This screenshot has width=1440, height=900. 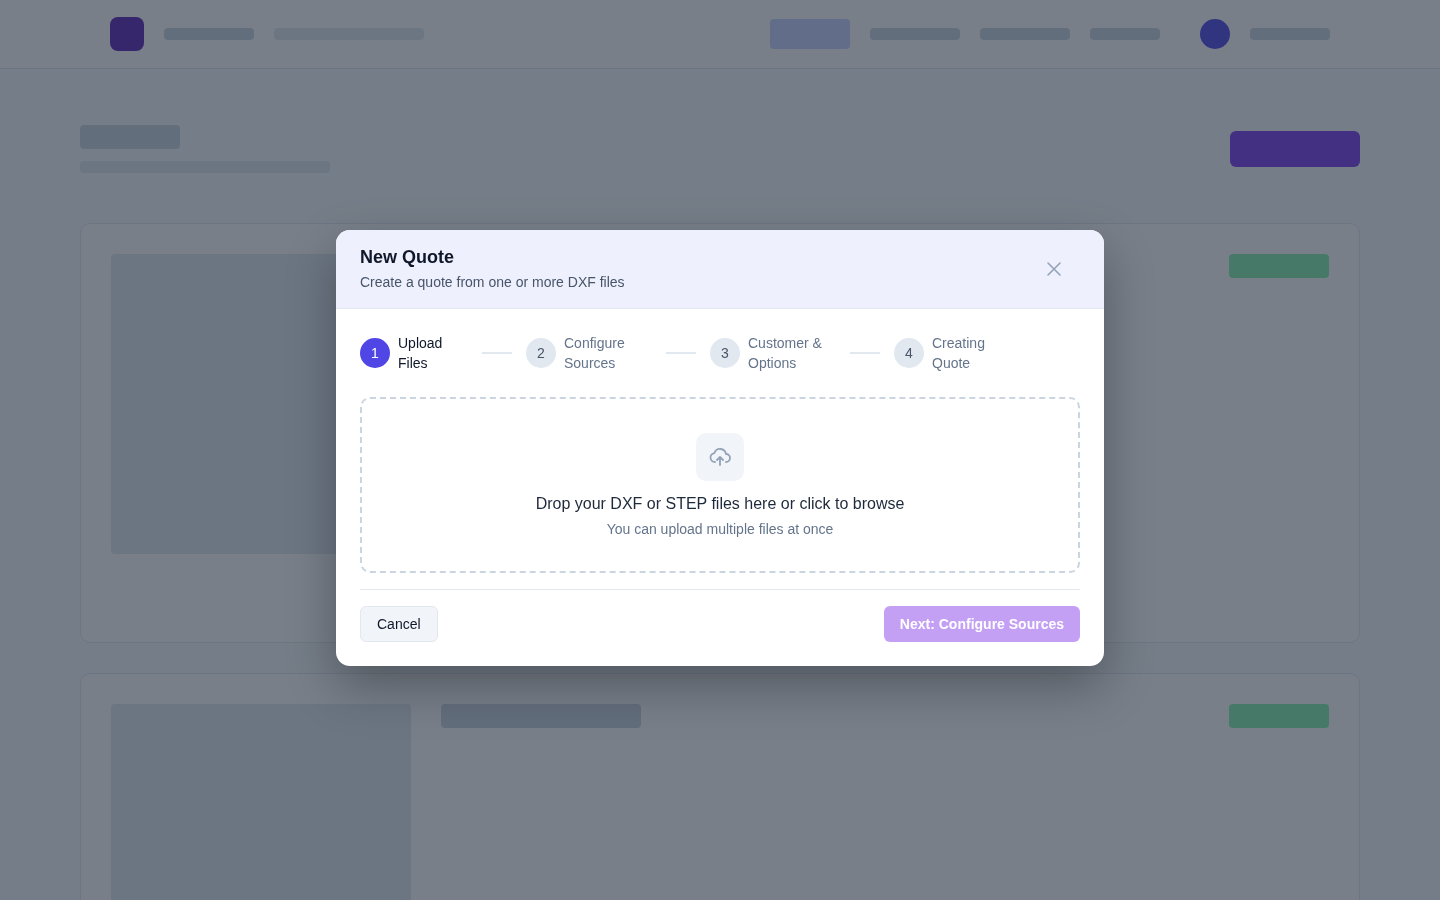 What do you see at coordinates (720, 529) in the screenshot?
I see `dropzone-hint: You can upload multiple files at once` at bounding box center [720, 529].